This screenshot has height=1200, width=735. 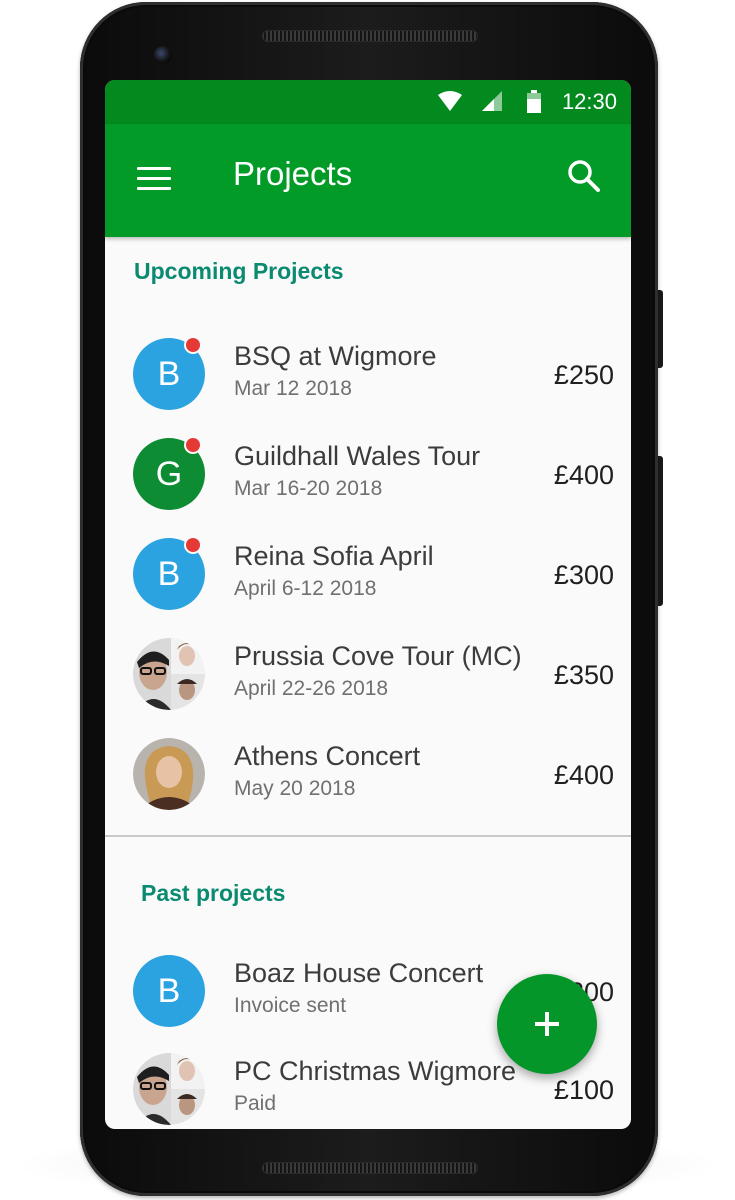 I want to click on search-icon, so click(x=583, y=176).